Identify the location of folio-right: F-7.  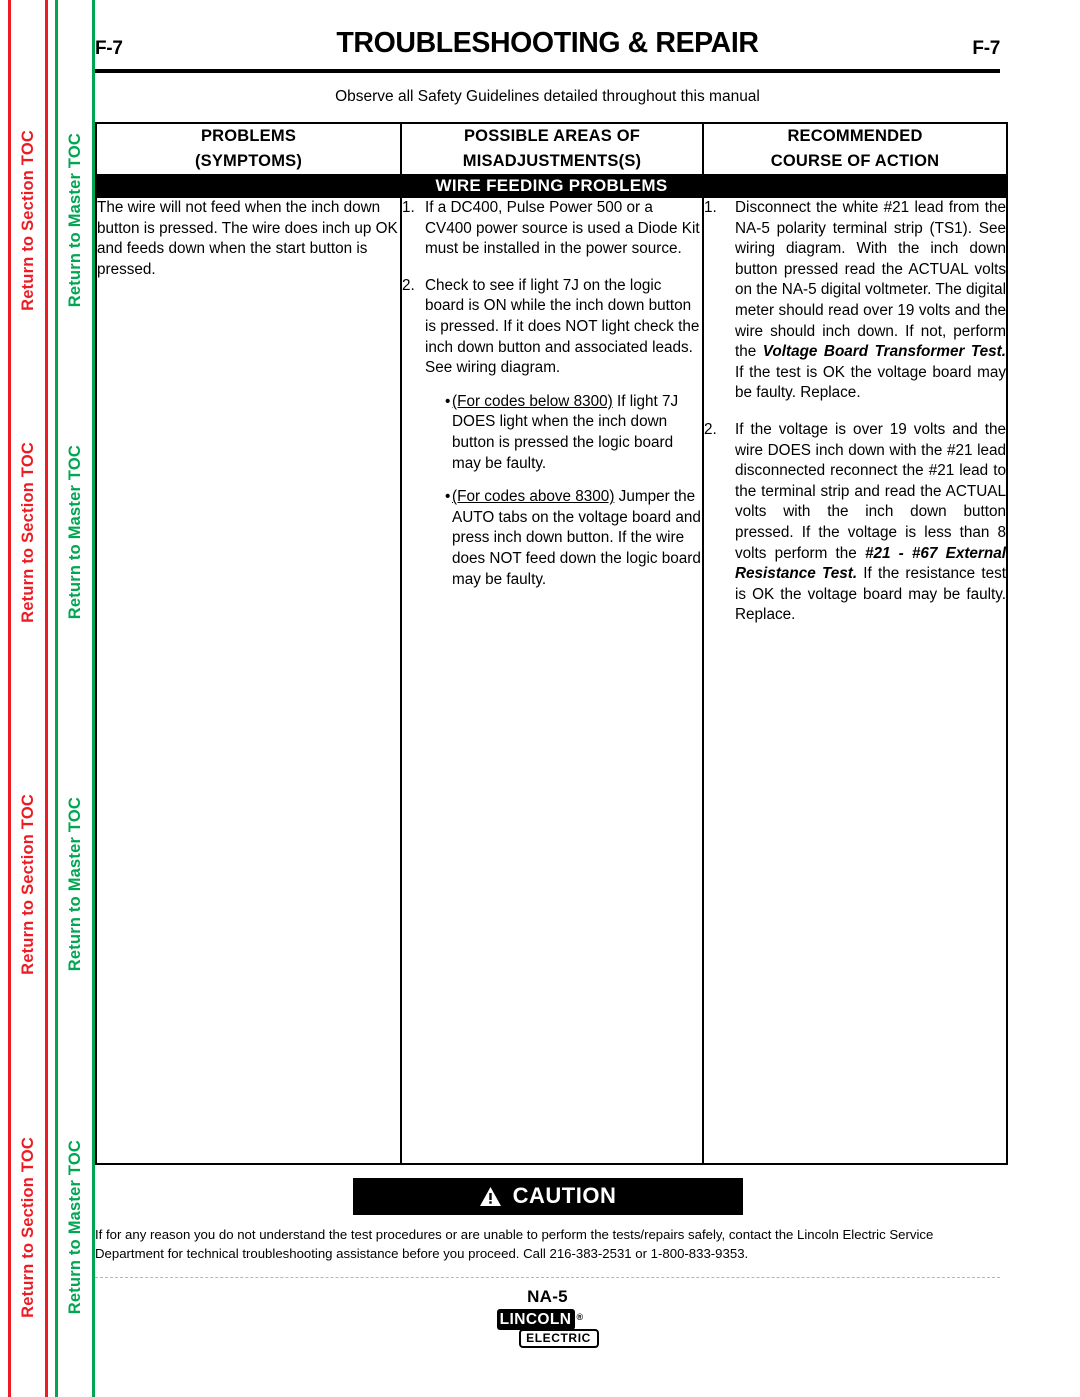
(986, 48).